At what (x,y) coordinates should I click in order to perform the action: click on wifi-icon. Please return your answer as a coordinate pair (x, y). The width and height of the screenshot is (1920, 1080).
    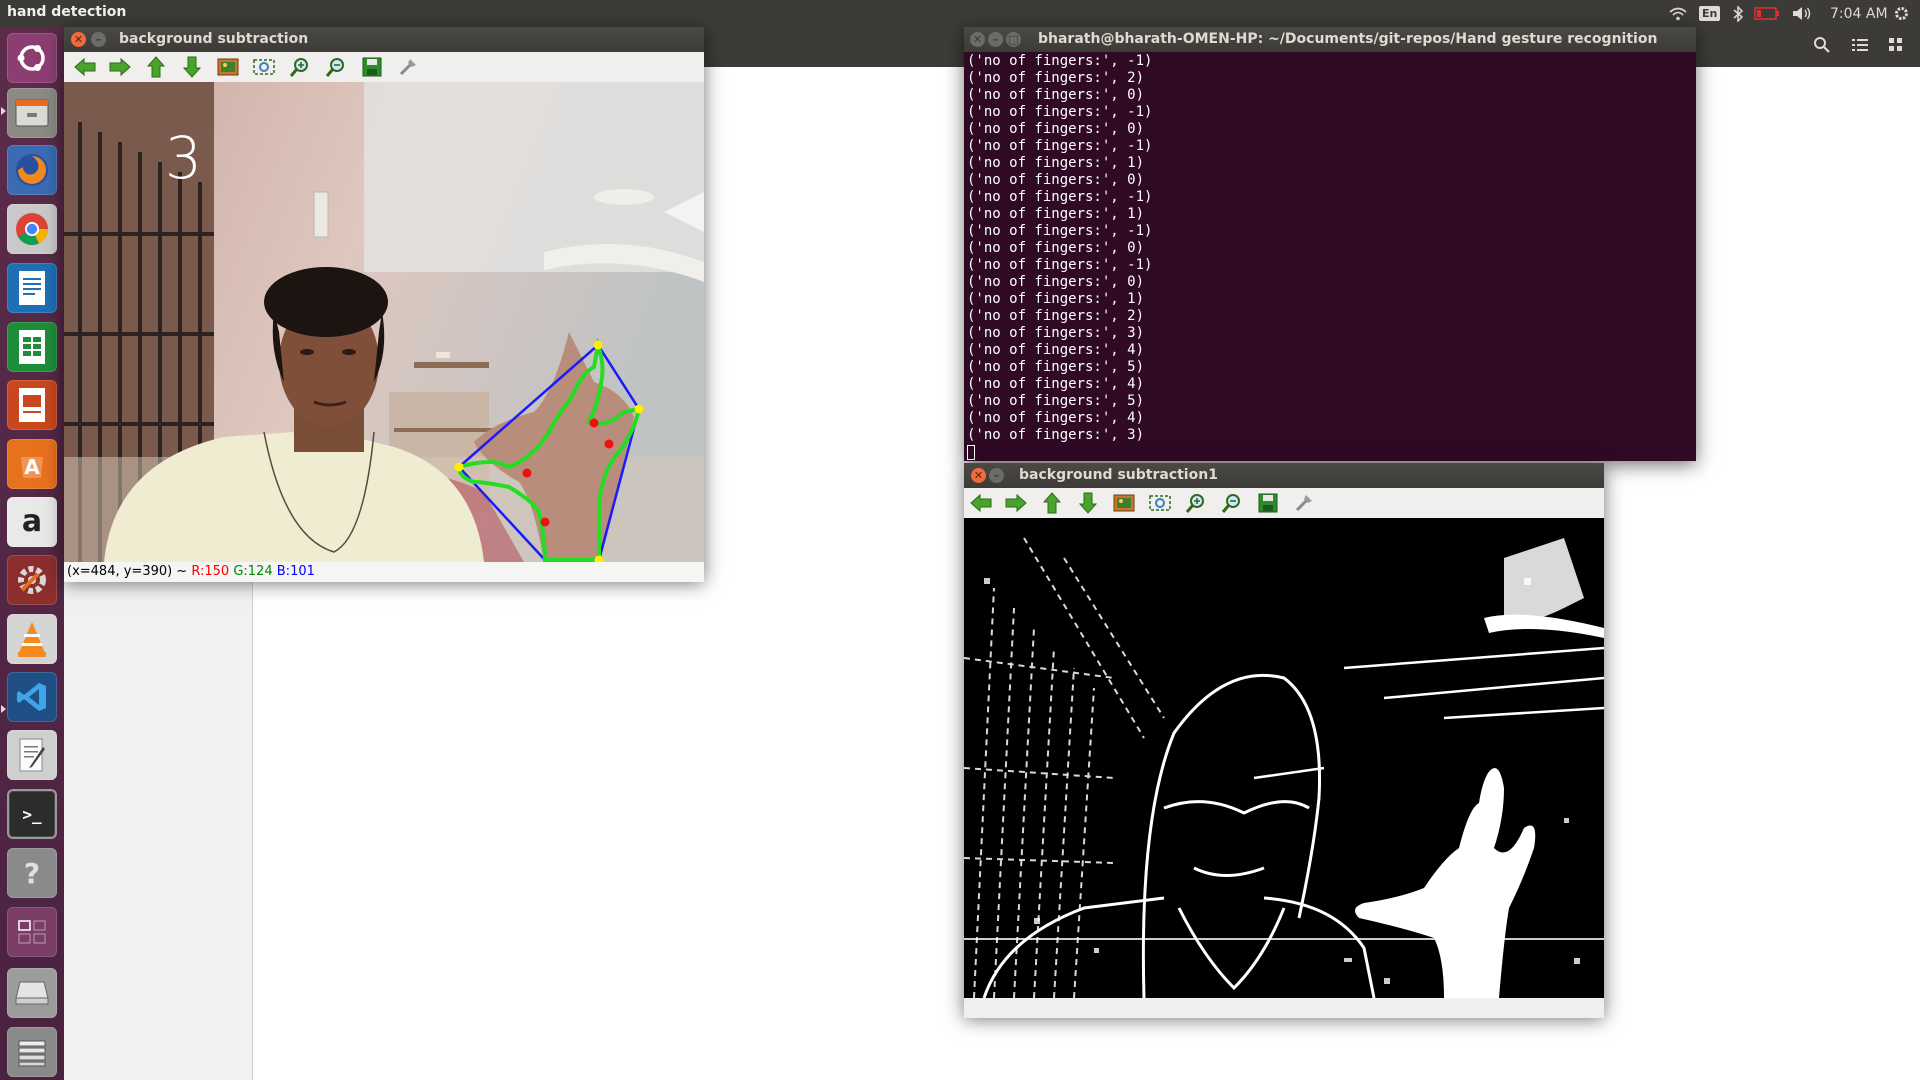
    Looking at the image, I should click on (1678, 13).